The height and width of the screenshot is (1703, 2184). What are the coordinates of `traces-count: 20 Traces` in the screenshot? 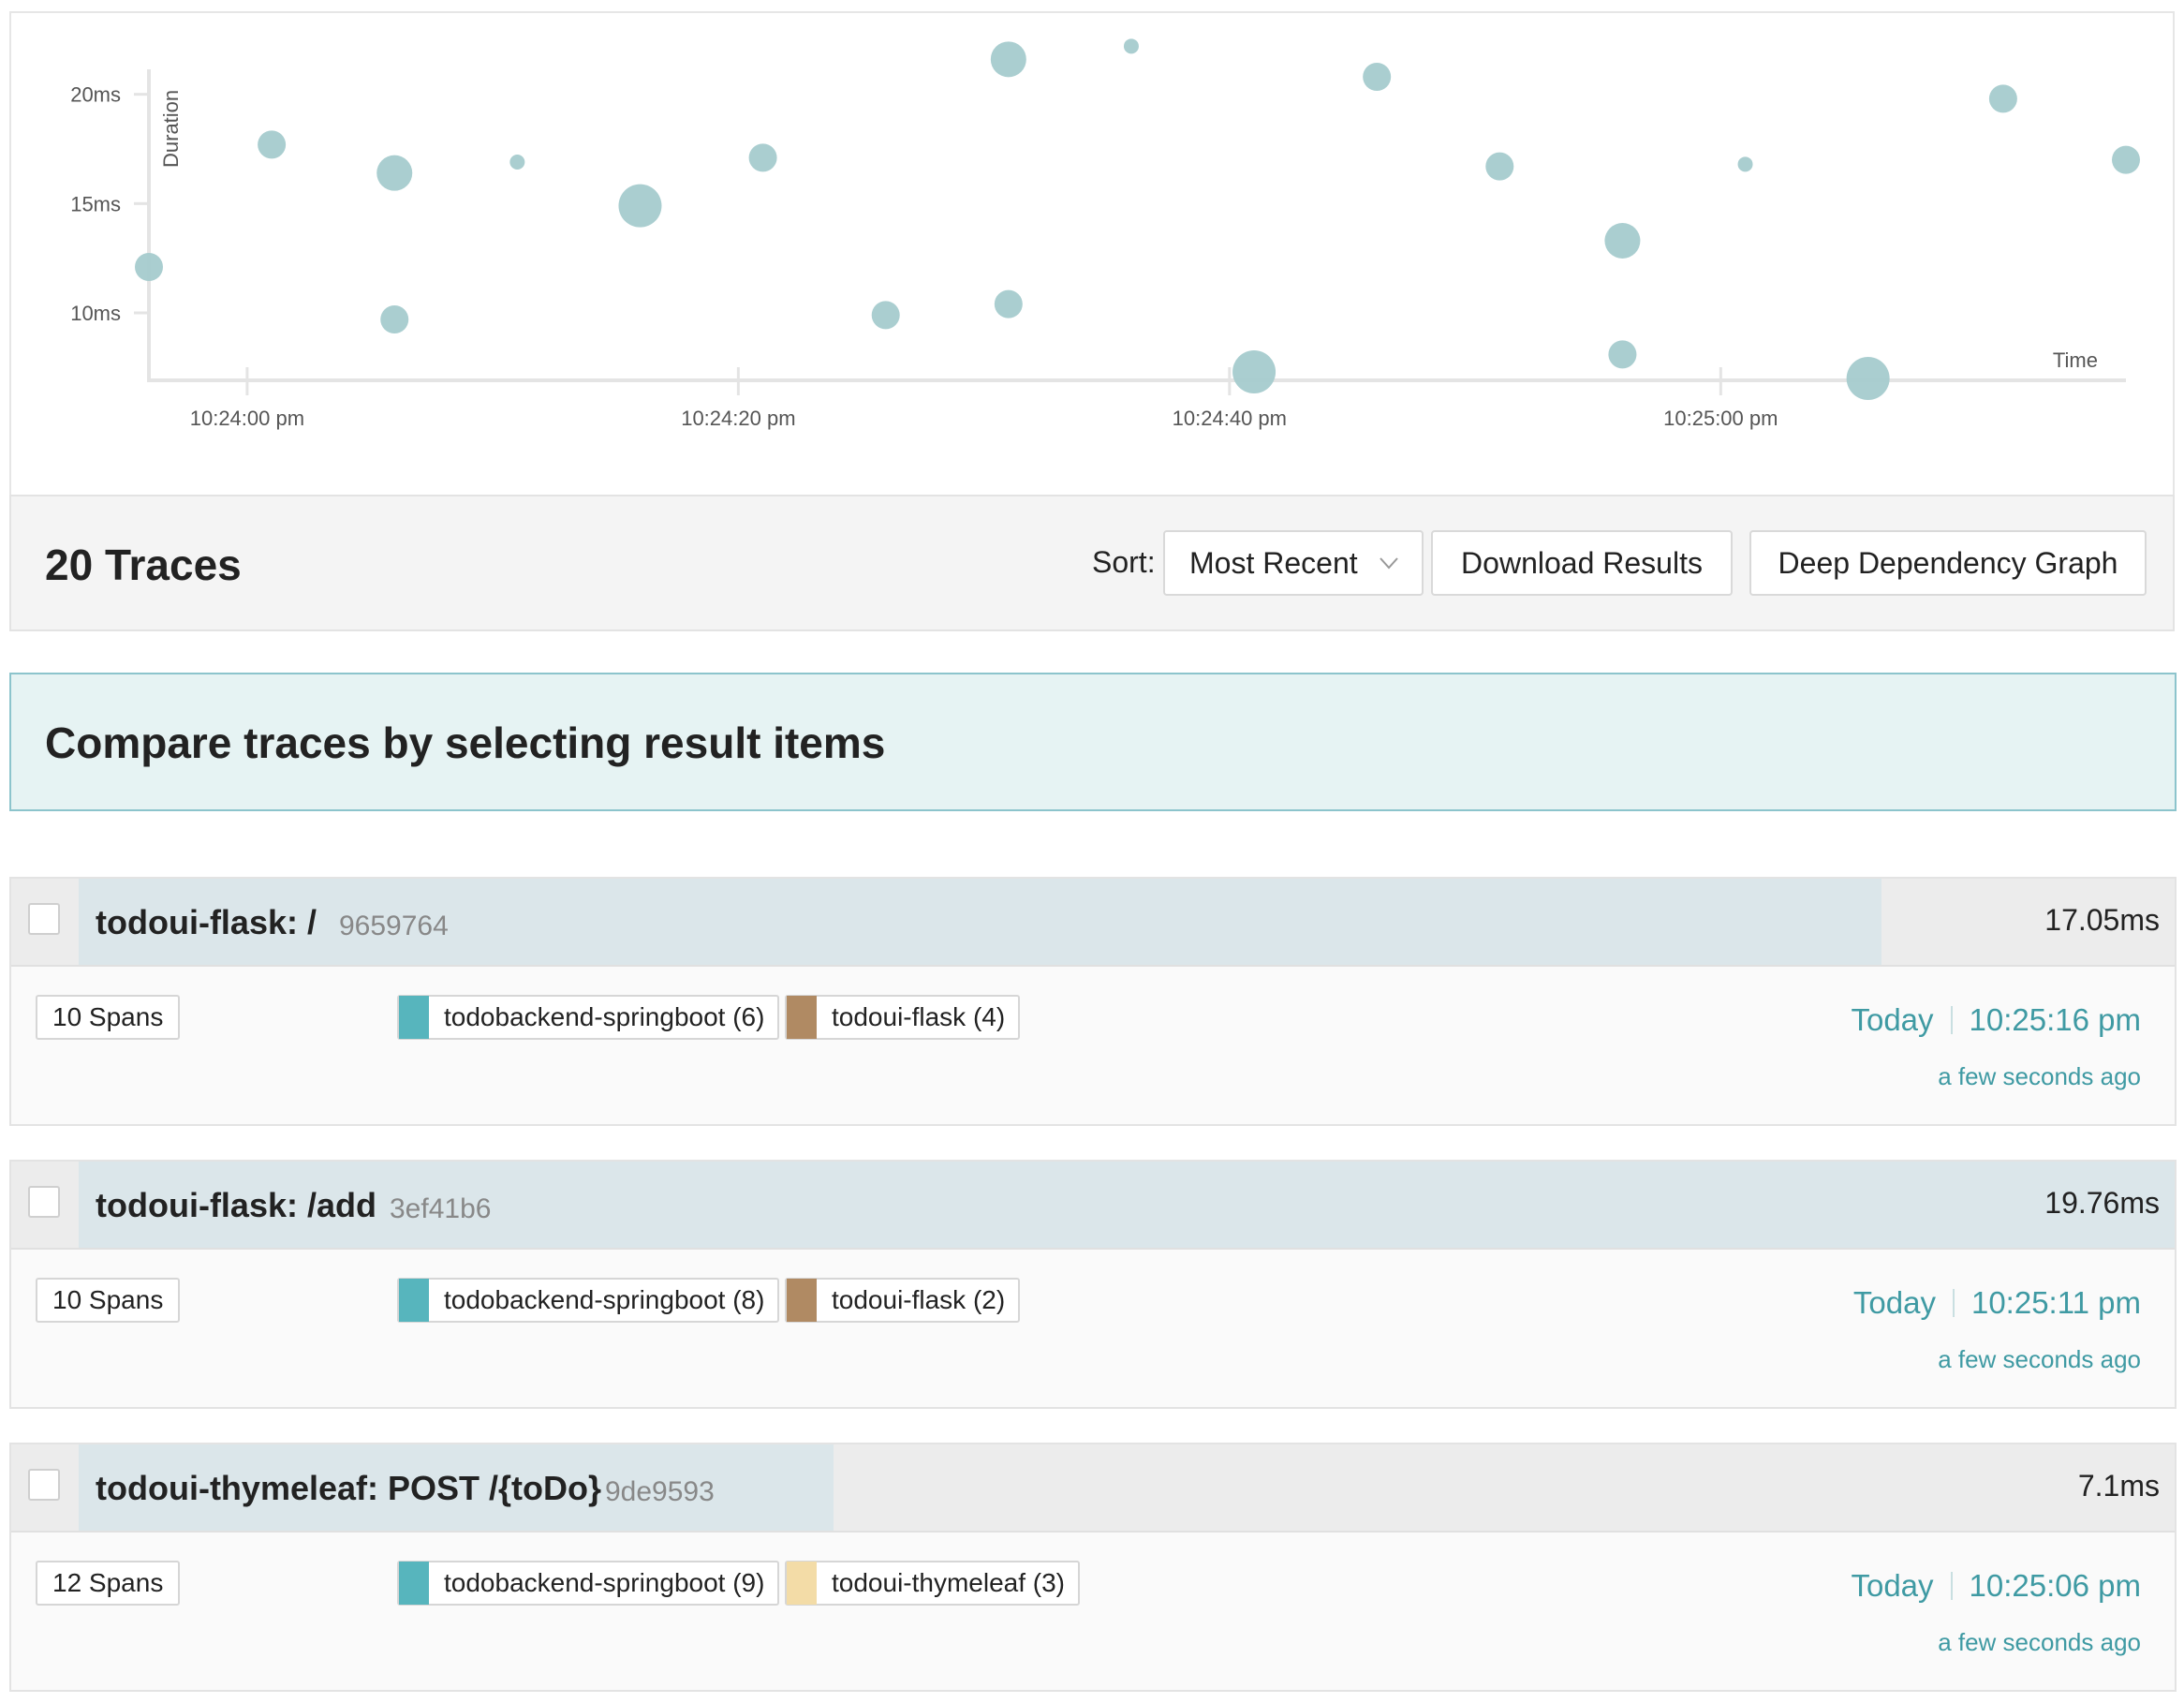 It's located at (143, 565).